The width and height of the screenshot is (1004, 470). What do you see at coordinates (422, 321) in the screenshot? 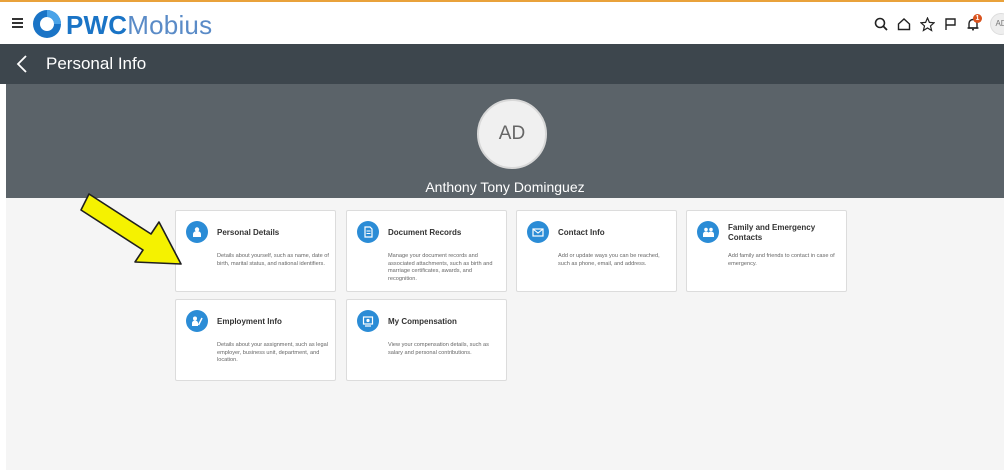
I see `card-title: My Compensation` at bounding box center [422, 321].